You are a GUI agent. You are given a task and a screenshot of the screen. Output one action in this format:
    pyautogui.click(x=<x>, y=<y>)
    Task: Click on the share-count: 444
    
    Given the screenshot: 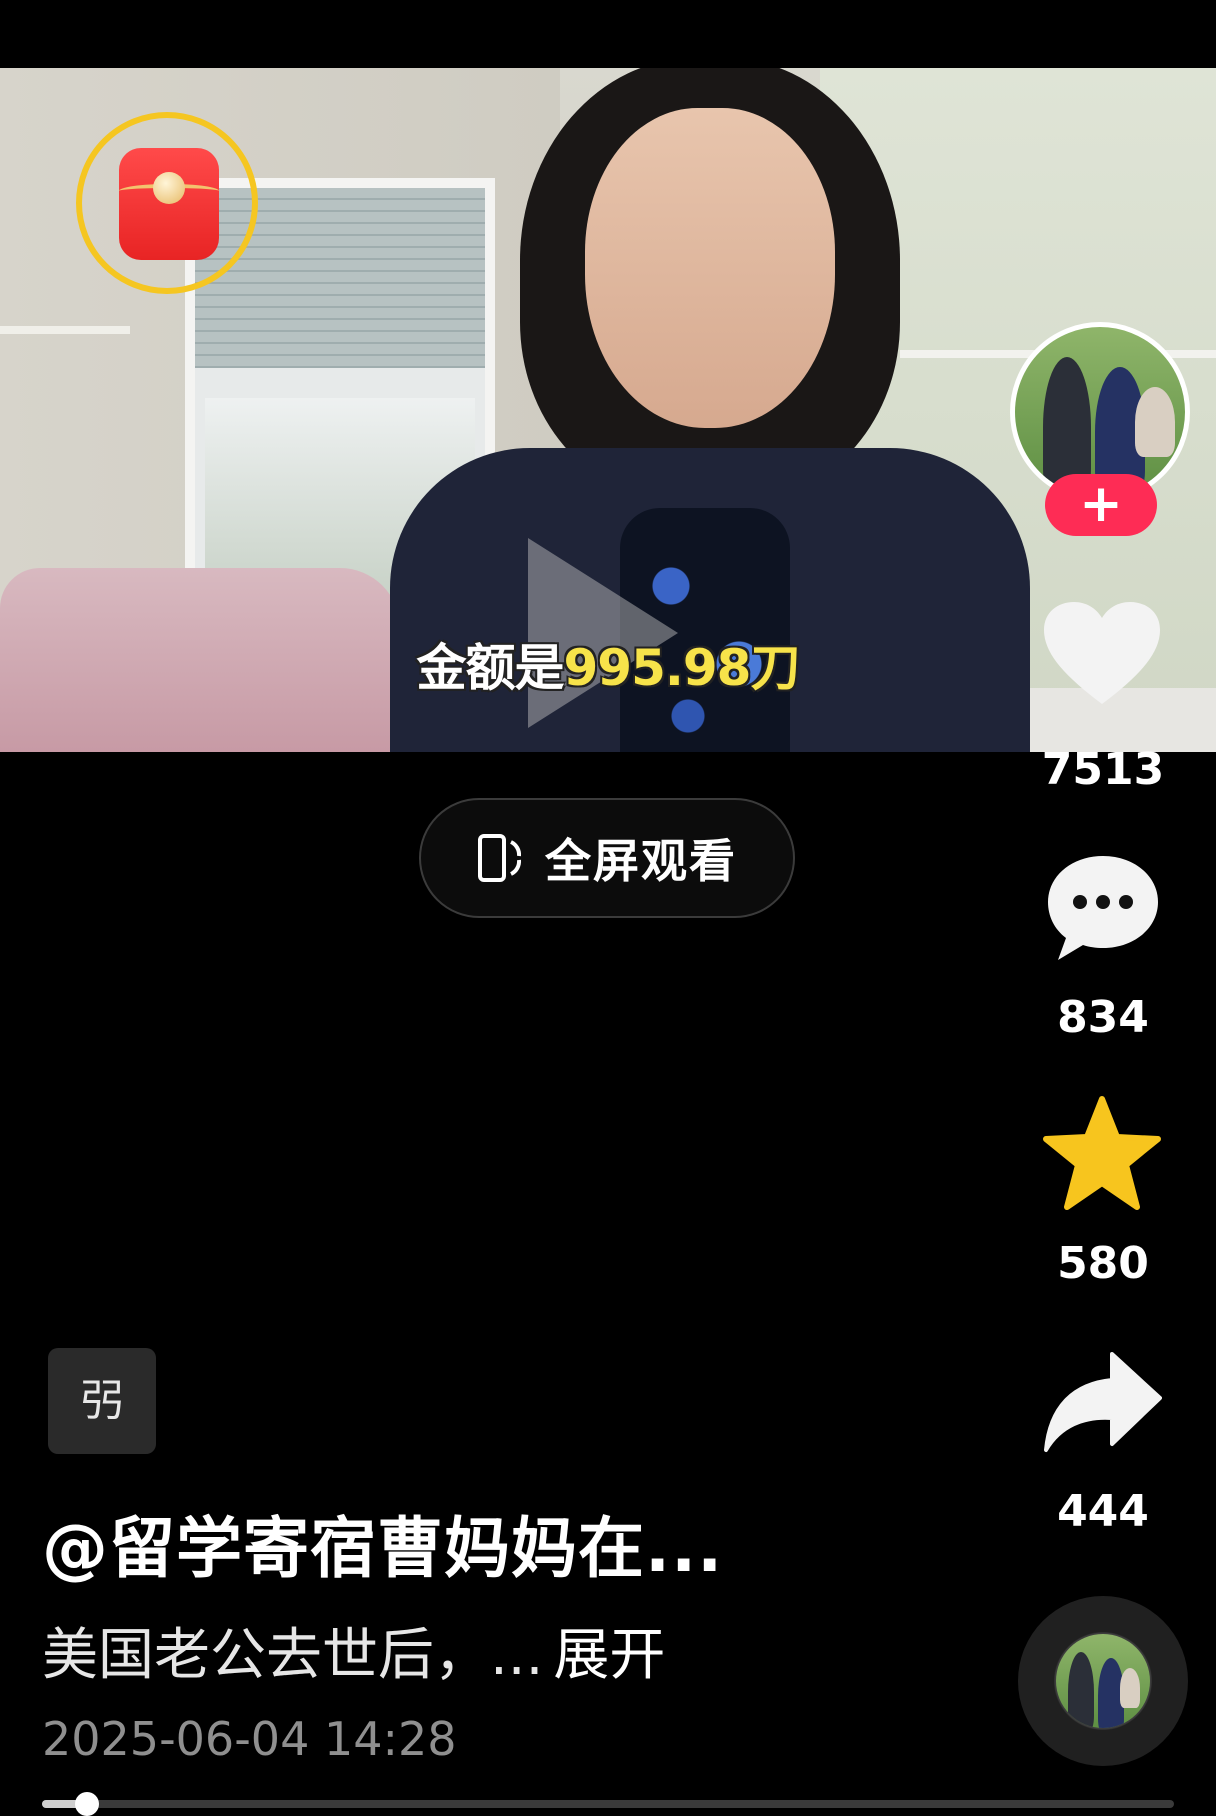 What is the action you would take?
    pyautogui.click(x=1103, y=1511)
    